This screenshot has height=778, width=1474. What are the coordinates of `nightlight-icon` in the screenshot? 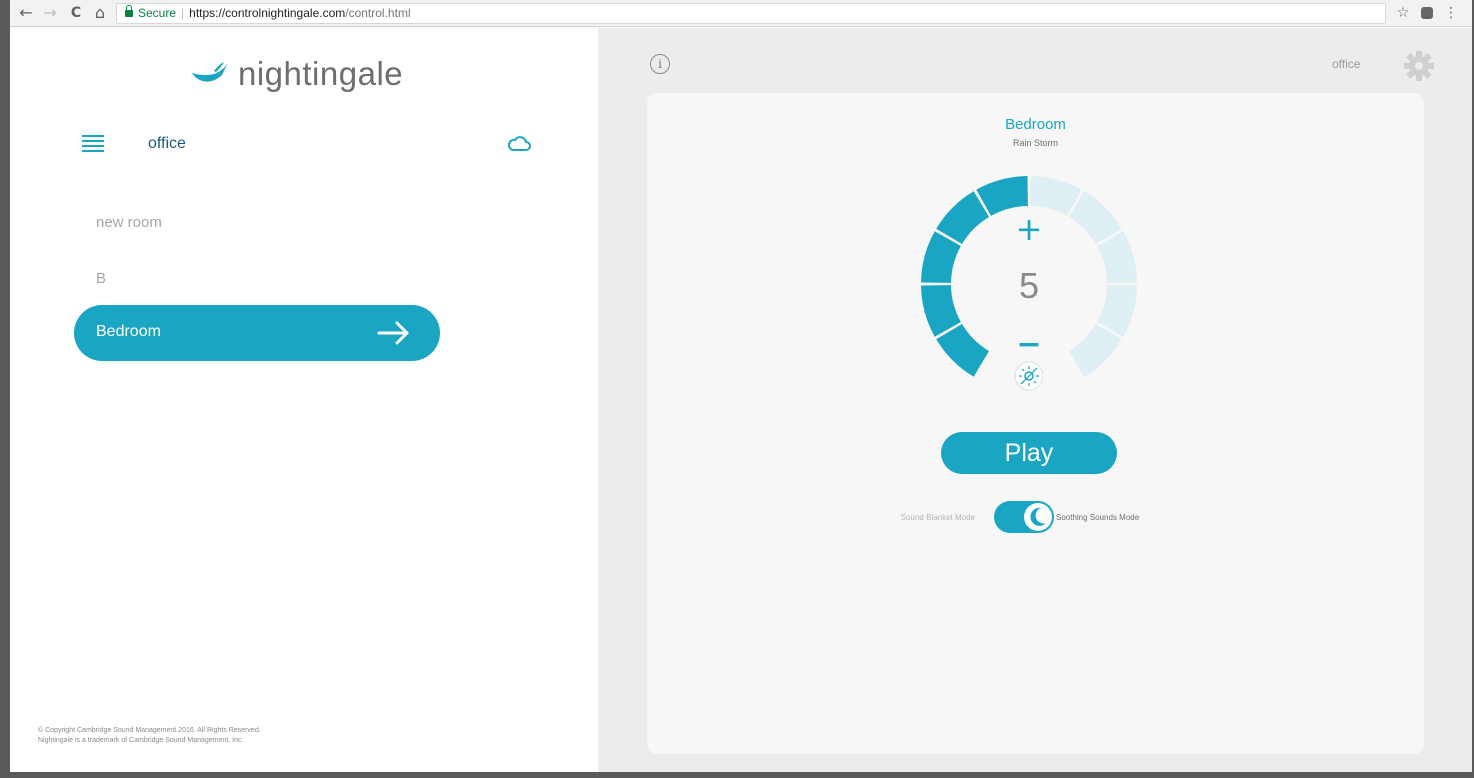 It's located at (1029, 376).